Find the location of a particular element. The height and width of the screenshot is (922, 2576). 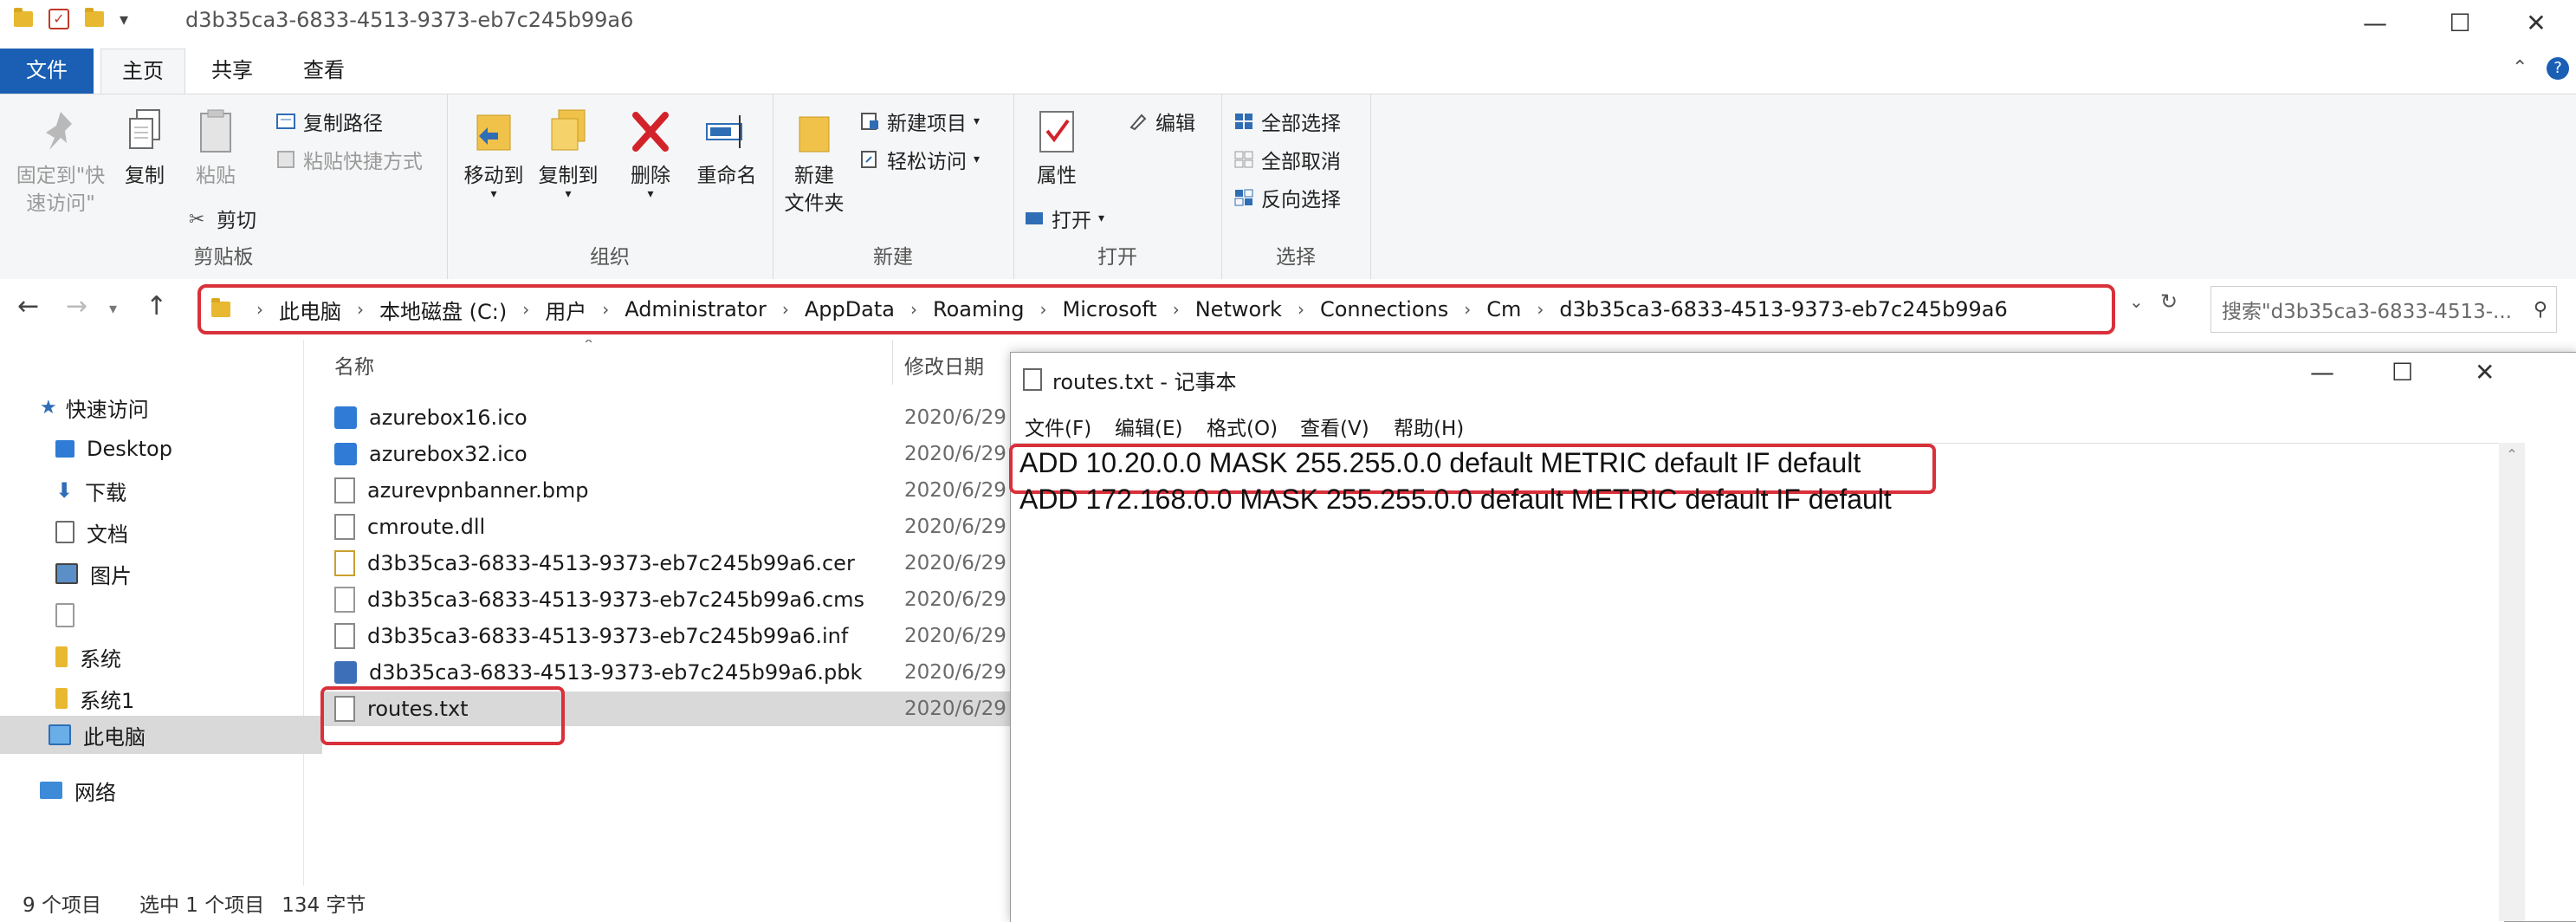

search-input: 搜索"d3b35ca3-6833-4513-... ⚲ is located at coordinates (2383, 309).